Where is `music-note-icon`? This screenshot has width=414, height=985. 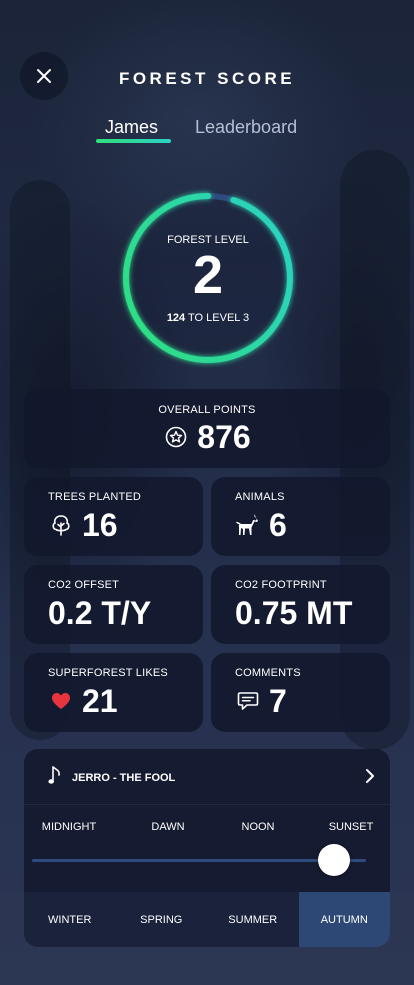 music-note-icon is located at coordinates (55, 778).